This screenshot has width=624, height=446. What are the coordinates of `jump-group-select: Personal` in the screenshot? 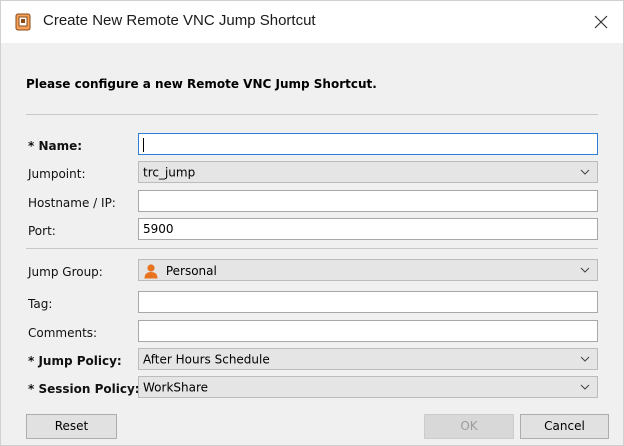 It's located at (368, 270).